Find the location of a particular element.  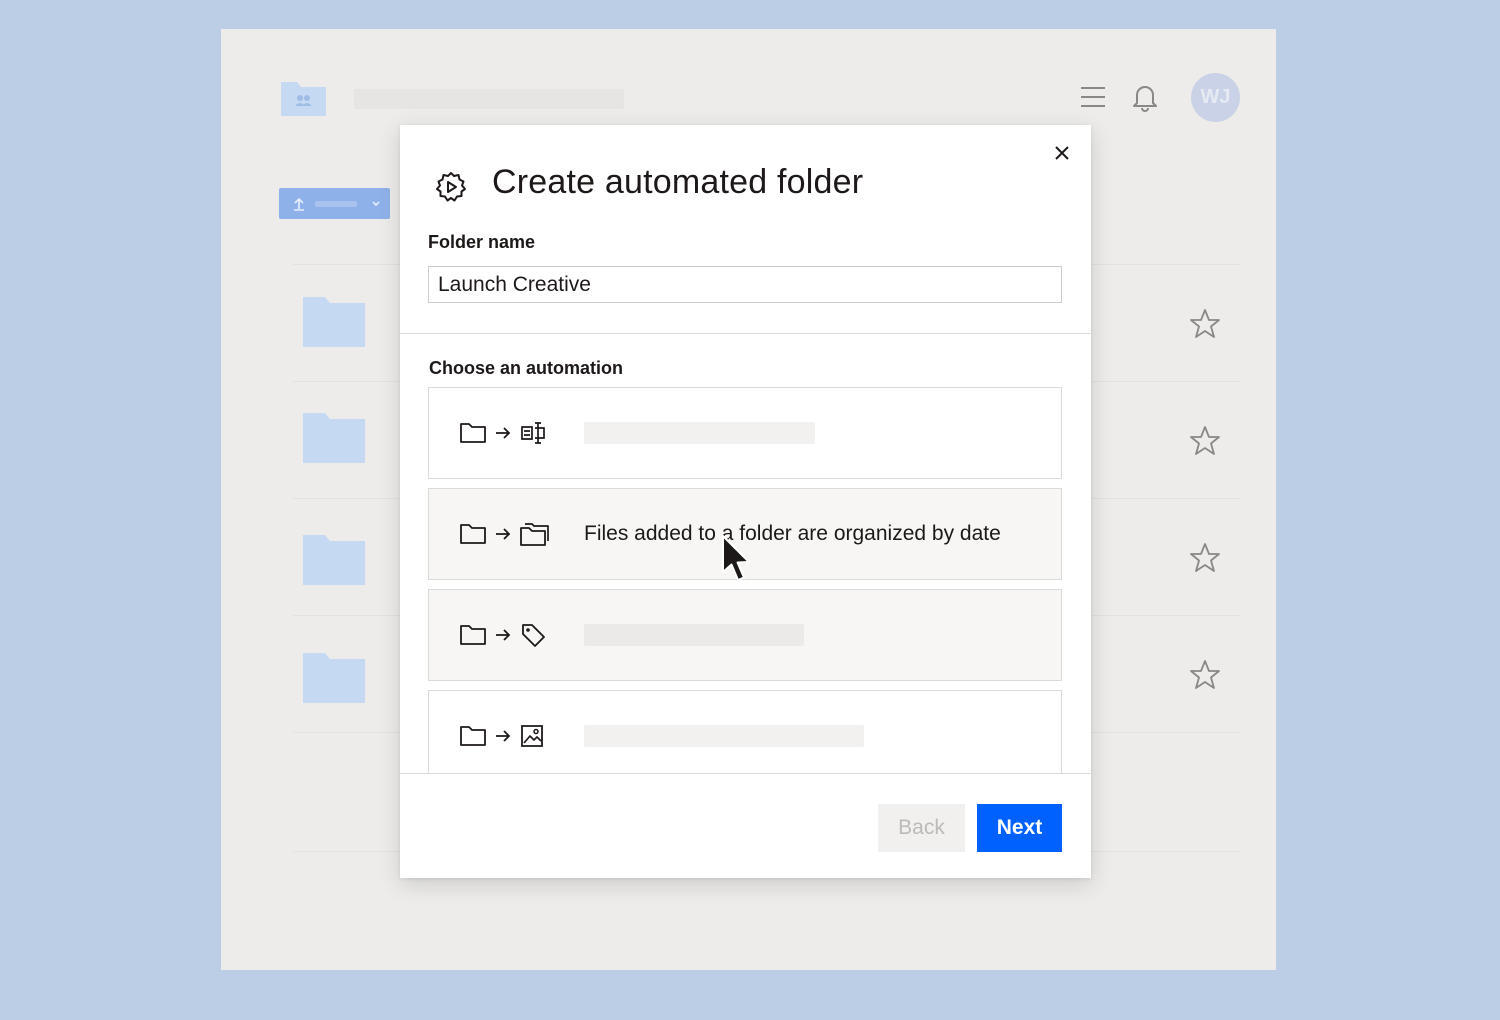

close-icon is located at coordinates (1062, 153).